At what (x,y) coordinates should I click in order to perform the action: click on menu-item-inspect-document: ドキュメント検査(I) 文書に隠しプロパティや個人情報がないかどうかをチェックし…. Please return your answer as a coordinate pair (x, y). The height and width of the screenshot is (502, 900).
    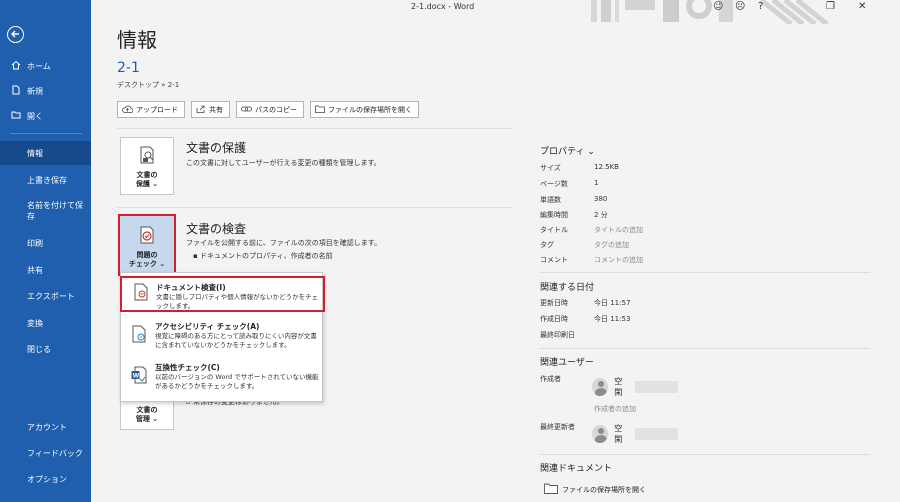
    Looking at the image, I should click on (222, 294).